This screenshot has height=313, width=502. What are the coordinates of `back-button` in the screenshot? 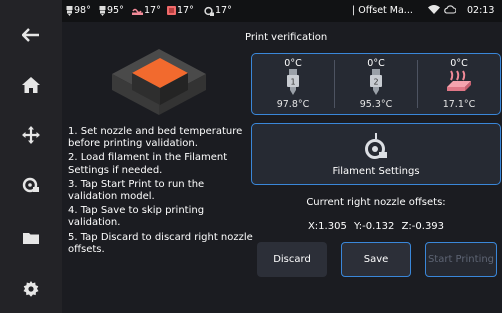 It's located at (31, 35).